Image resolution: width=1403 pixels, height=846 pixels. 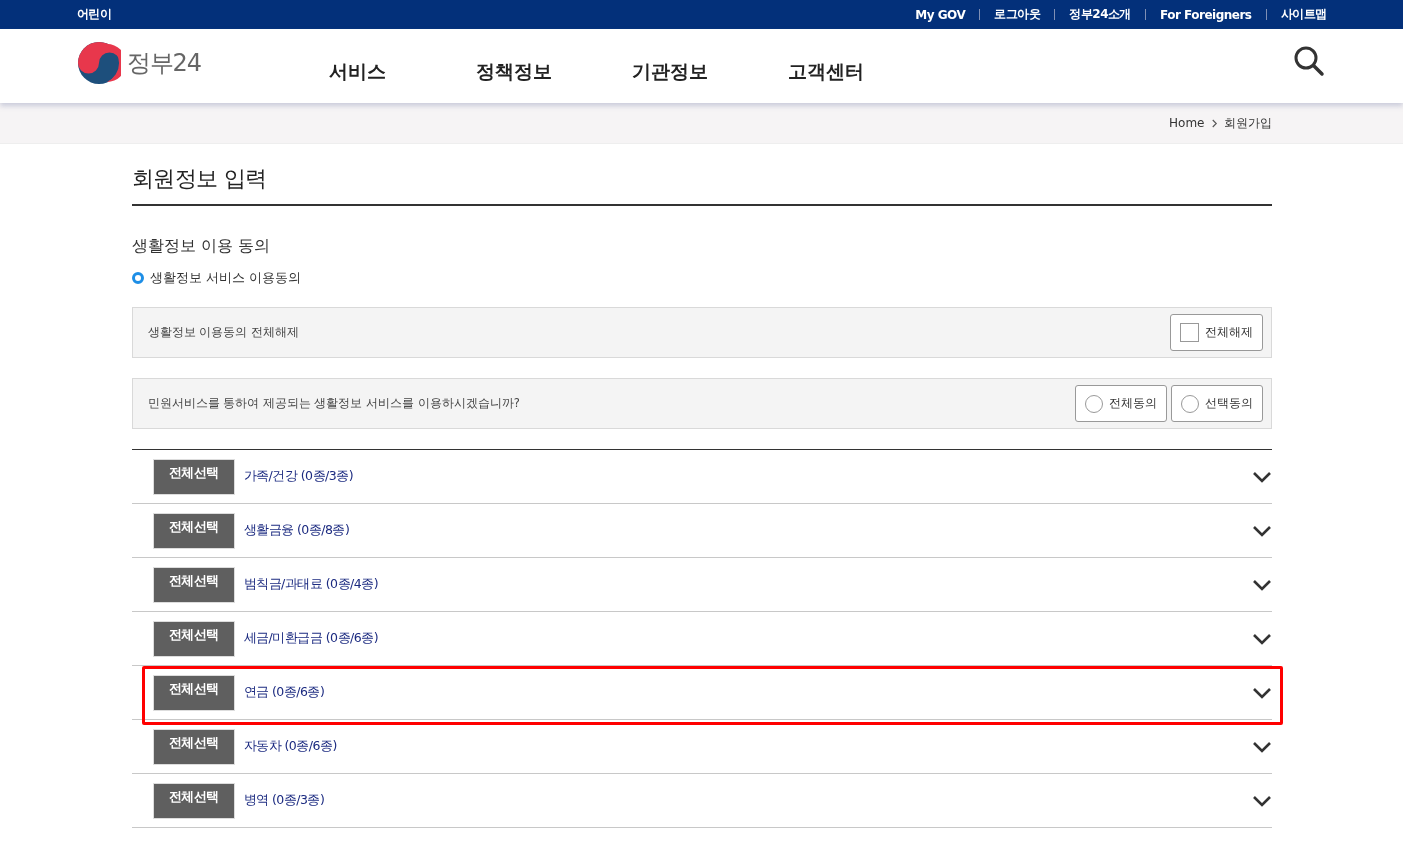 I want to click on top-link: My GOV, so click(x=940, y=14).